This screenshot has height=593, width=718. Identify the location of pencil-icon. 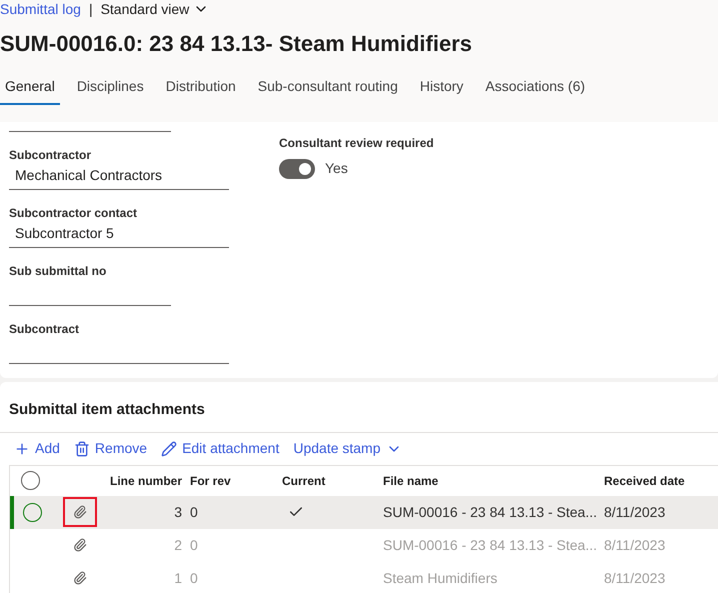
(169, 448).